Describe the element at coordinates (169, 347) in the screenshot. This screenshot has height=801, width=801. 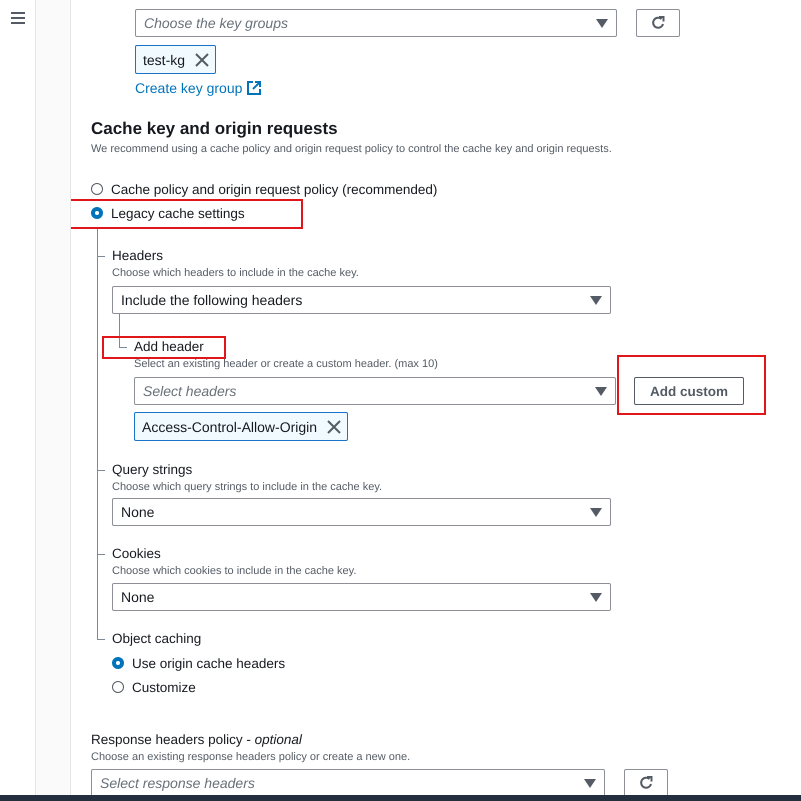
I see `field-label: Add header` at that location.